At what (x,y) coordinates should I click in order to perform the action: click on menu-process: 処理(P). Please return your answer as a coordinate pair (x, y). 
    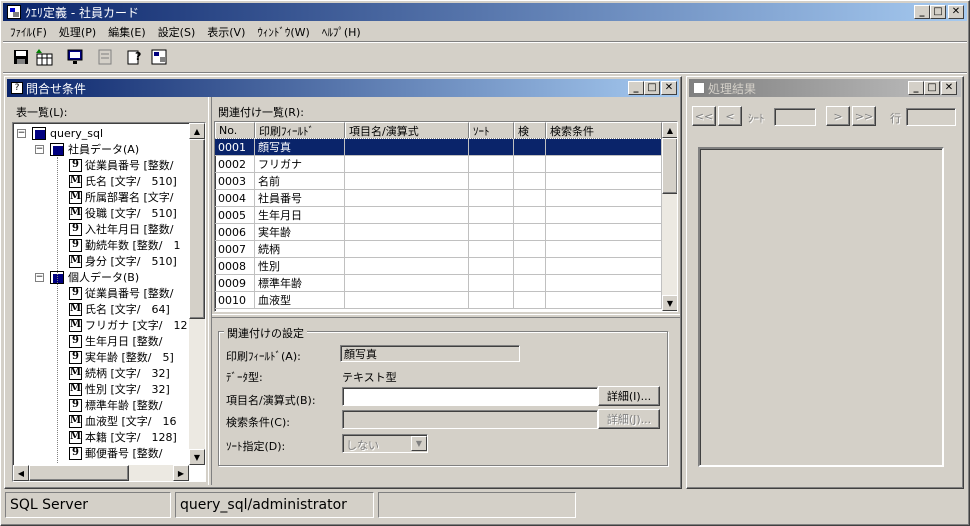
    Looking at the image, I should click on (77, 32).